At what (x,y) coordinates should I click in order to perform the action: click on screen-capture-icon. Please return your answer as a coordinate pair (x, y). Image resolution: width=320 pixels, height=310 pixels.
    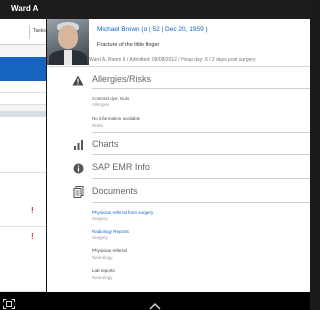
    Looking at the image, I should click on (9, 302).